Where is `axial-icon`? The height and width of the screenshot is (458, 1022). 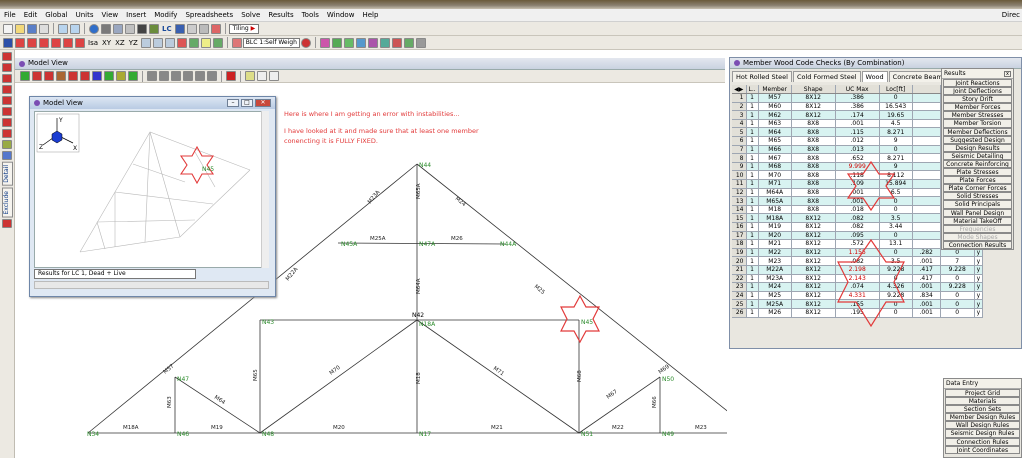
axial-icon is located at coordinates (396, 42).